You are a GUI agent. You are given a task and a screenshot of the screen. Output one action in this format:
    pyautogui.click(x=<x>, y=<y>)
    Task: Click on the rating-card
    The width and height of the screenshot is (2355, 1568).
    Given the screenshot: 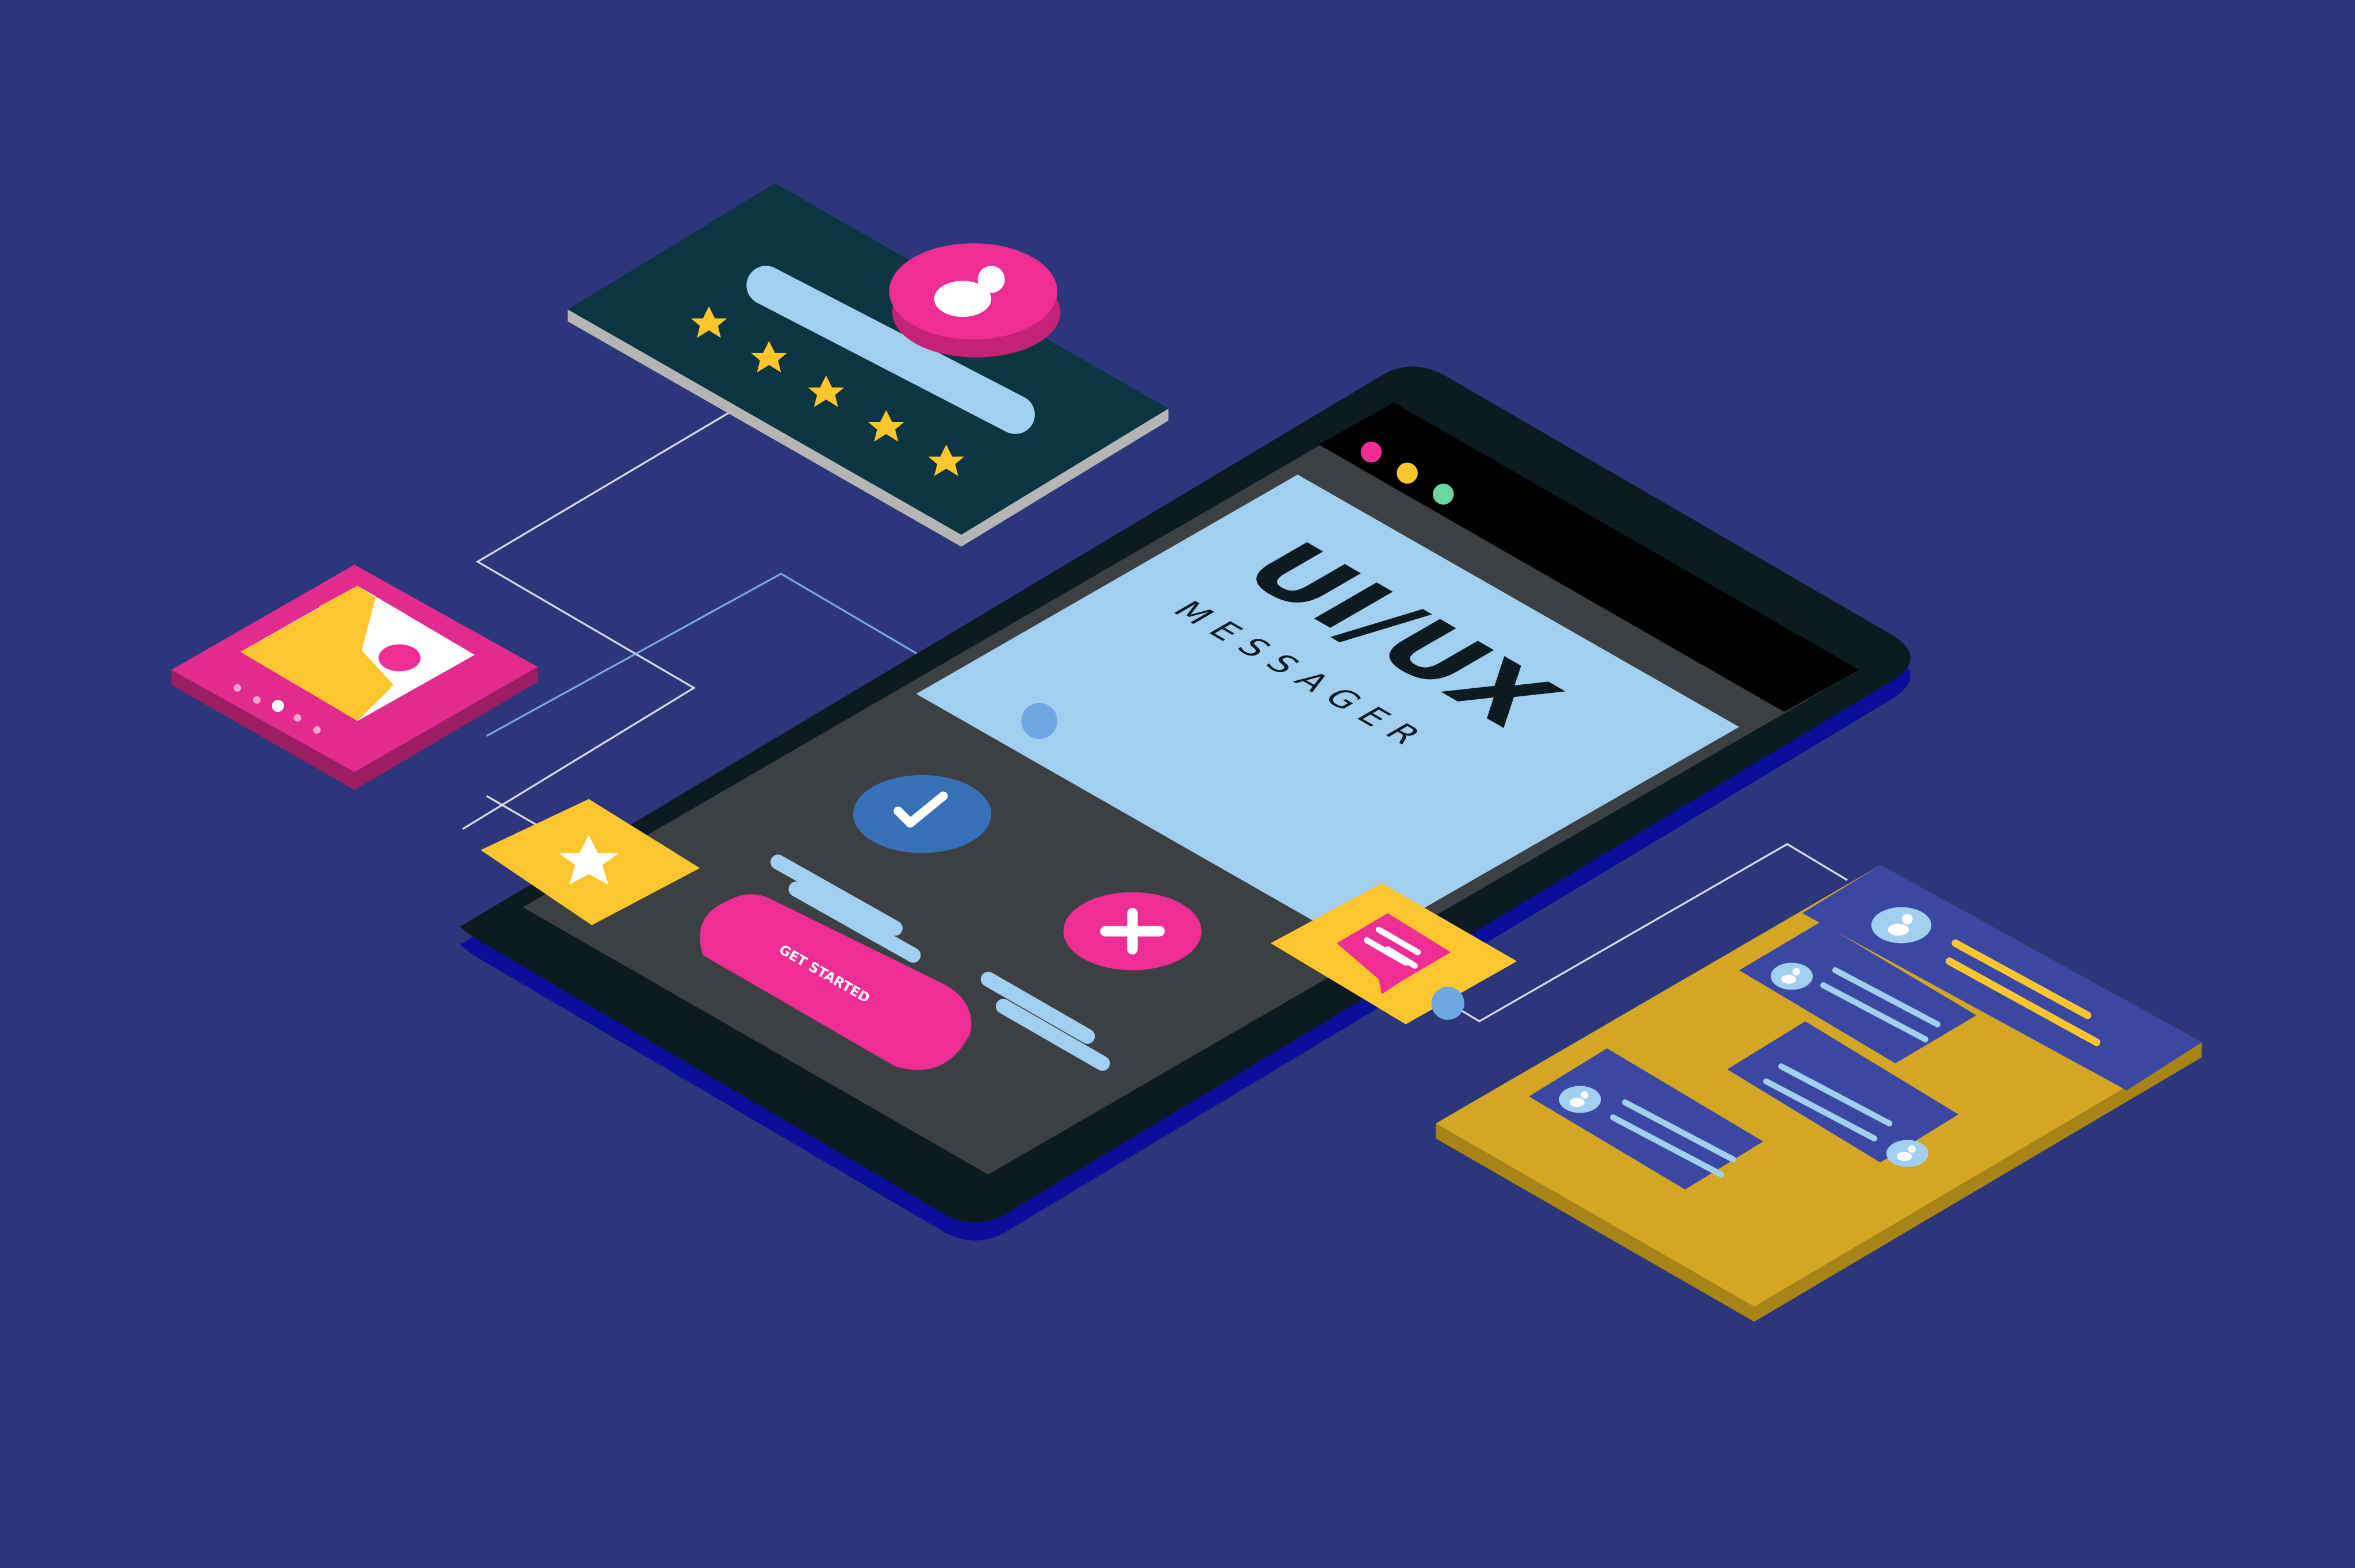 What is the action you would take?
    pyautogui.click(x=868, y=365)
    